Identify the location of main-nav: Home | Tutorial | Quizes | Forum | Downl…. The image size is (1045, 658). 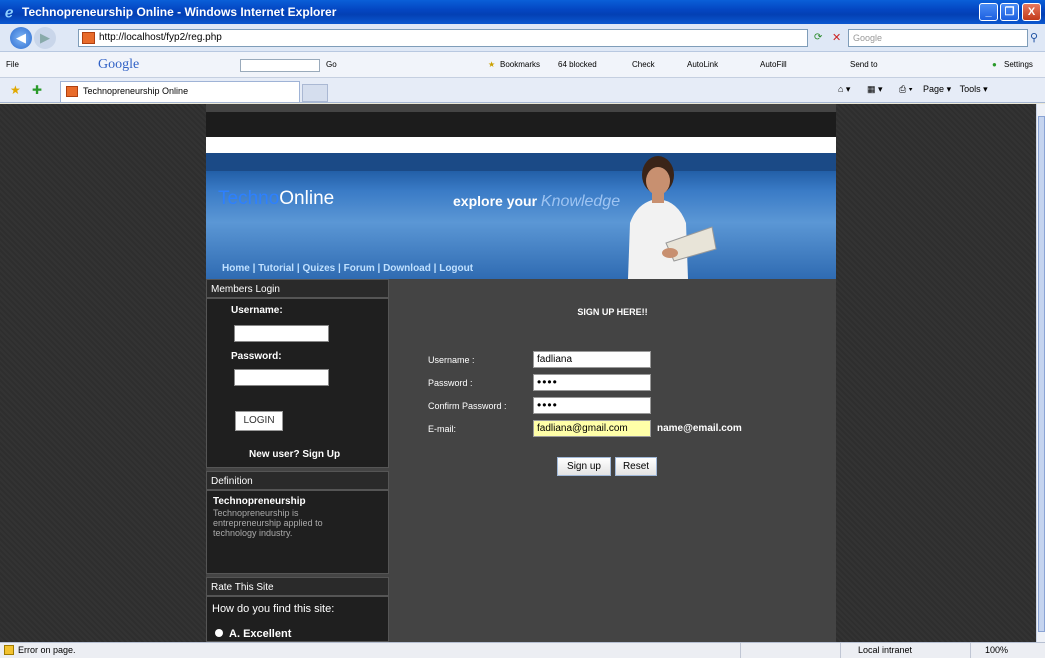
(348, 268).